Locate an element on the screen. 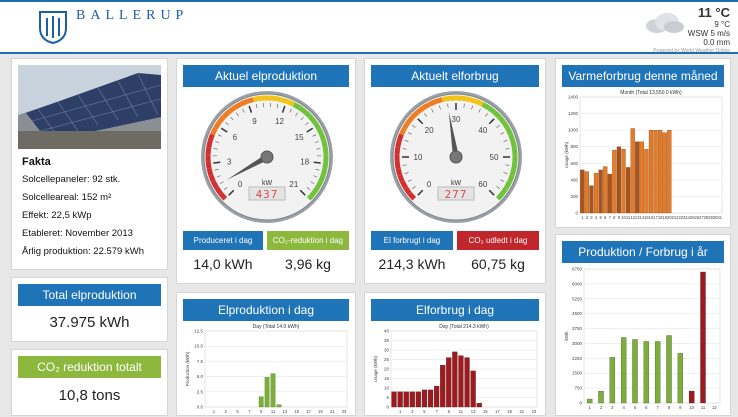 This screenshot has height=417, width=738. consumption-gauge-tick-label: 30 is located at coordinates (456, 119).